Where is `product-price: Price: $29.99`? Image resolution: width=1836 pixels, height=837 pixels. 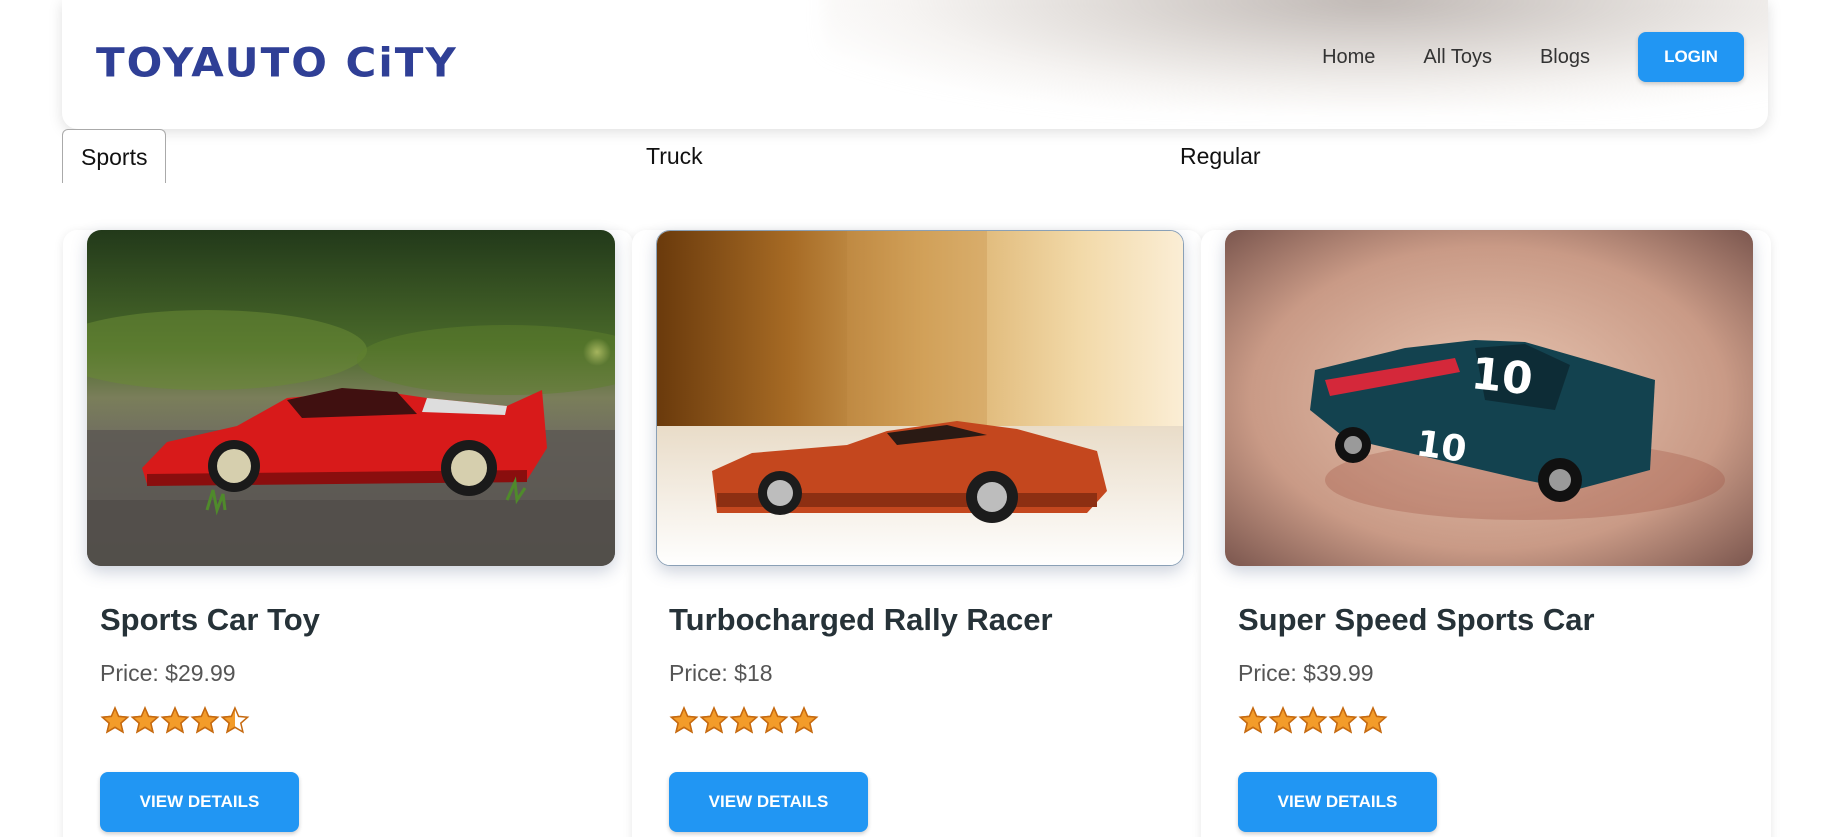 product-price: Price: $29.99 is located at coordinates (168, 673).